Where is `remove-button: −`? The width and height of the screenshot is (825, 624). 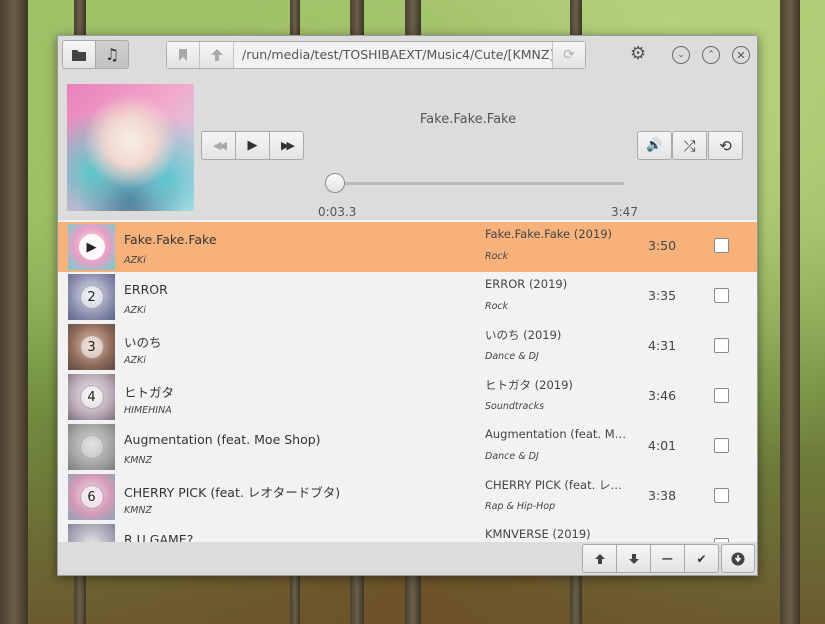 remove-button: − is located at coordinates (667, 558).